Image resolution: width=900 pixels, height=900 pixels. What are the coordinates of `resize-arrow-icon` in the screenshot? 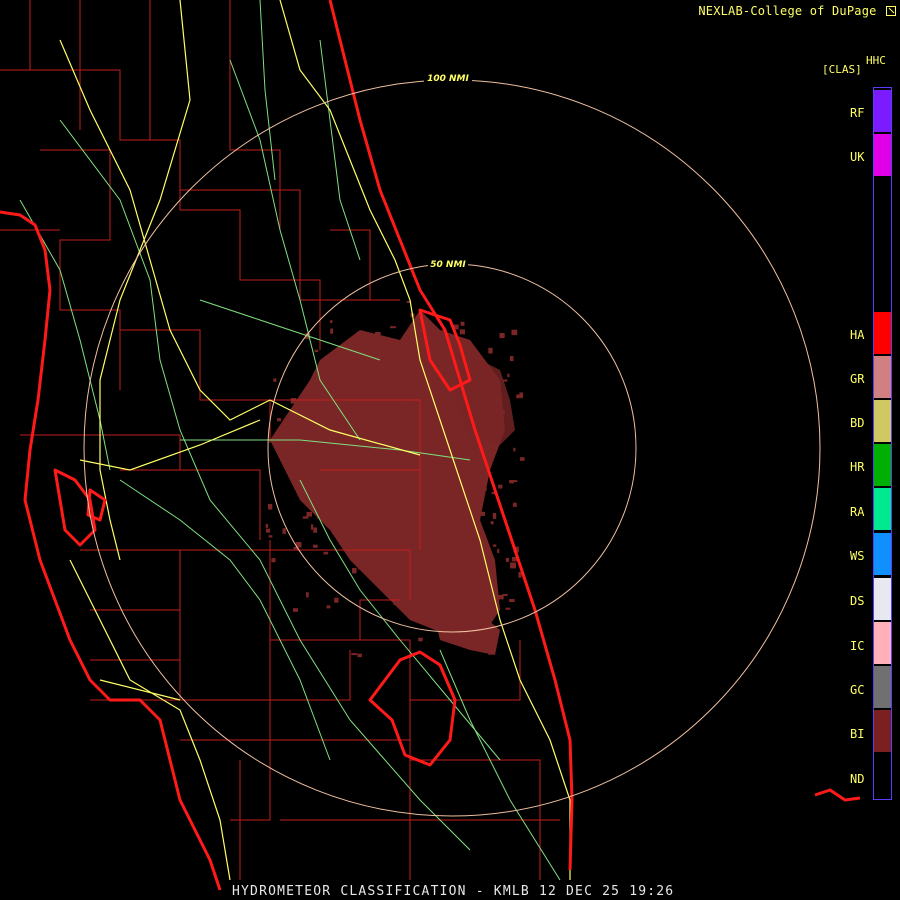 It's located at (891, 11).